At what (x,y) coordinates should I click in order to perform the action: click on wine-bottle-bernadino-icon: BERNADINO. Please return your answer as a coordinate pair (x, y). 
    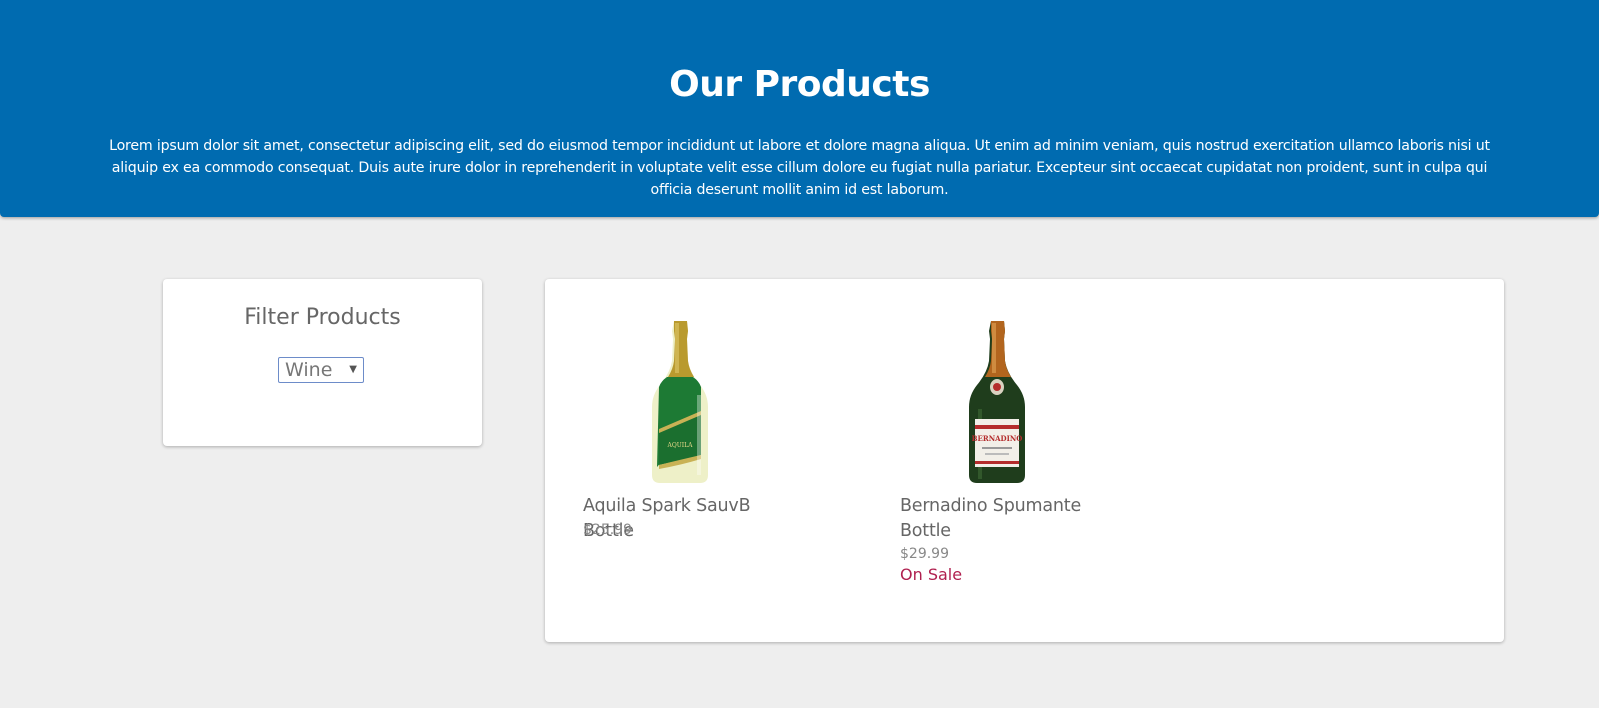
    Looking at the image, I should click on (997, 403).